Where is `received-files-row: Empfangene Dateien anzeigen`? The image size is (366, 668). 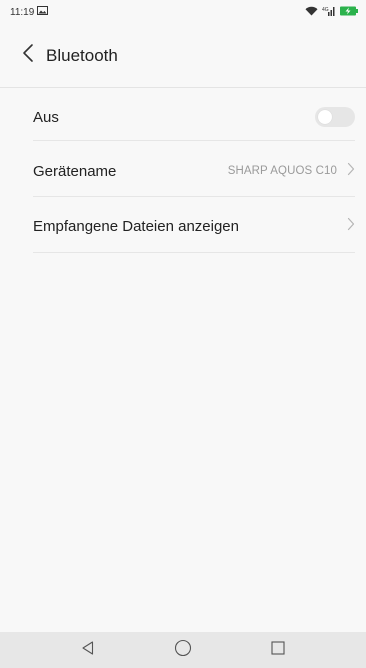
received-files-row: Empfangene Dateien anzeigen is located at coordinates (194, 226).